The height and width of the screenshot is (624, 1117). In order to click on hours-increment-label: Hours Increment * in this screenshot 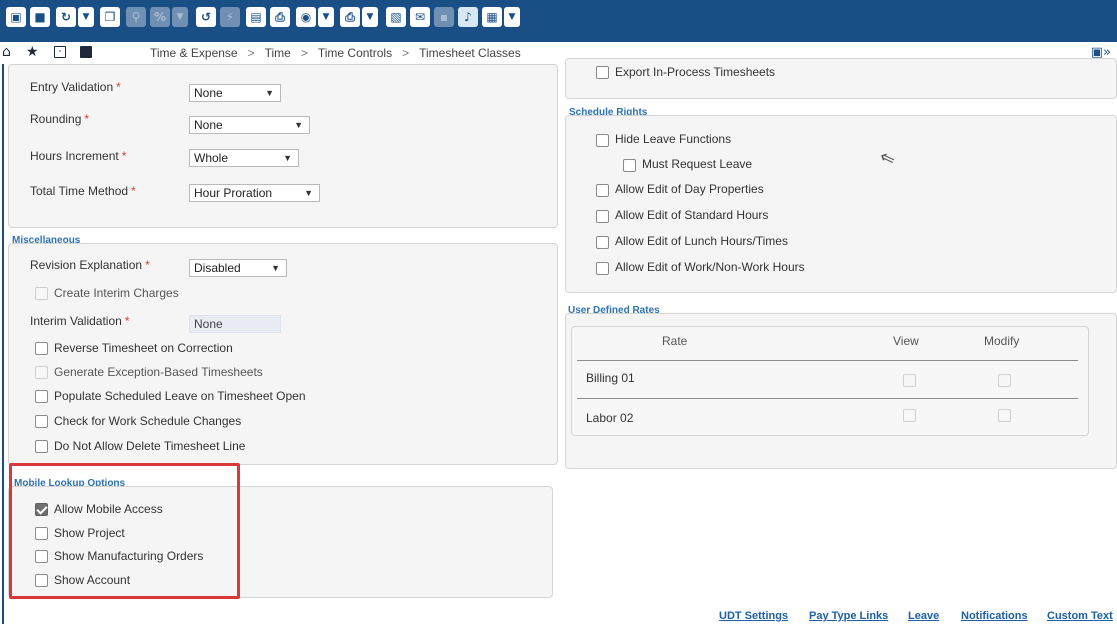, I will do `click(78, 156)`.